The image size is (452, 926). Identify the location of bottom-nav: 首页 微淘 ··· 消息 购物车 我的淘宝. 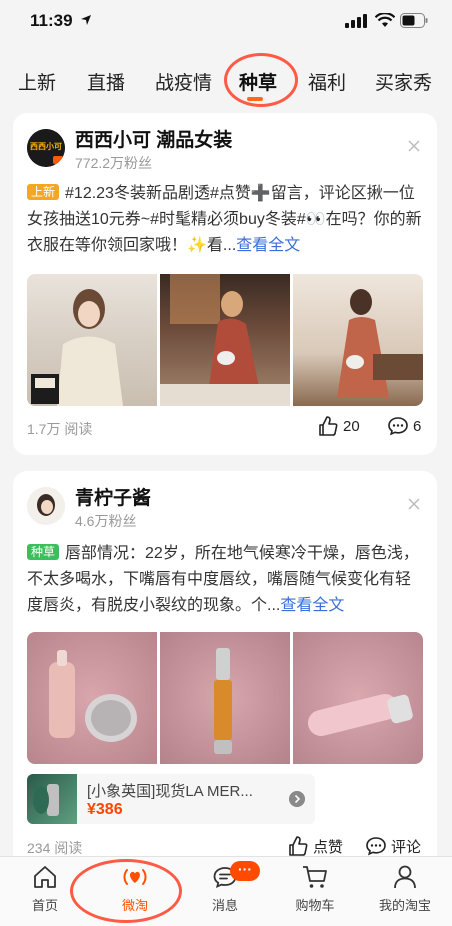
(226, 891).